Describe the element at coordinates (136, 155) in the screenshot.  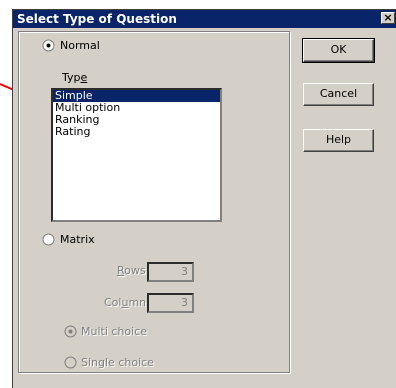
I see `question-type-listbox: Simple Multi option Ranking Rating` at that location.